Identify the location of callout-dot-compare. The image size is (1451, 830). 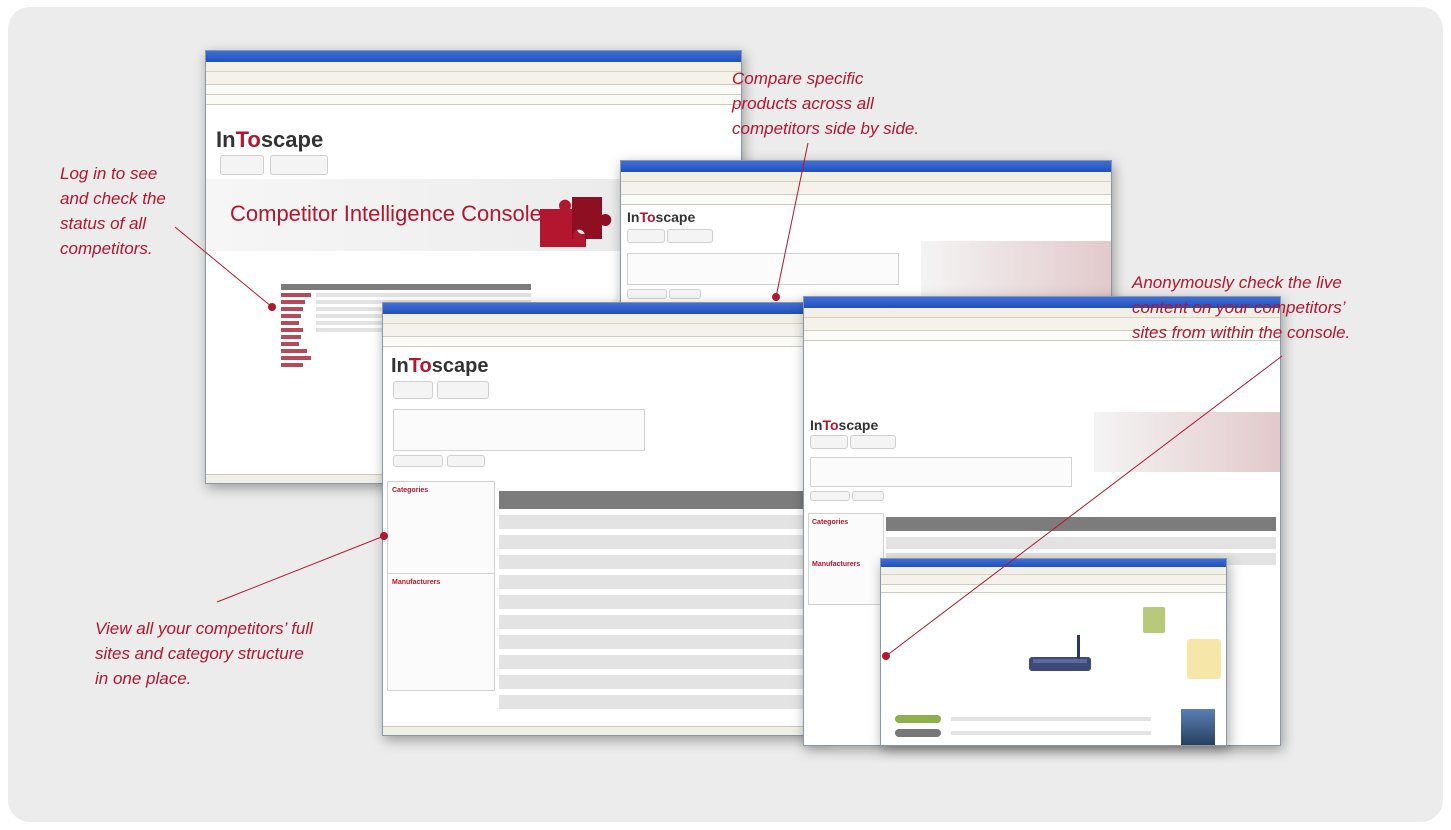
(776, 297).